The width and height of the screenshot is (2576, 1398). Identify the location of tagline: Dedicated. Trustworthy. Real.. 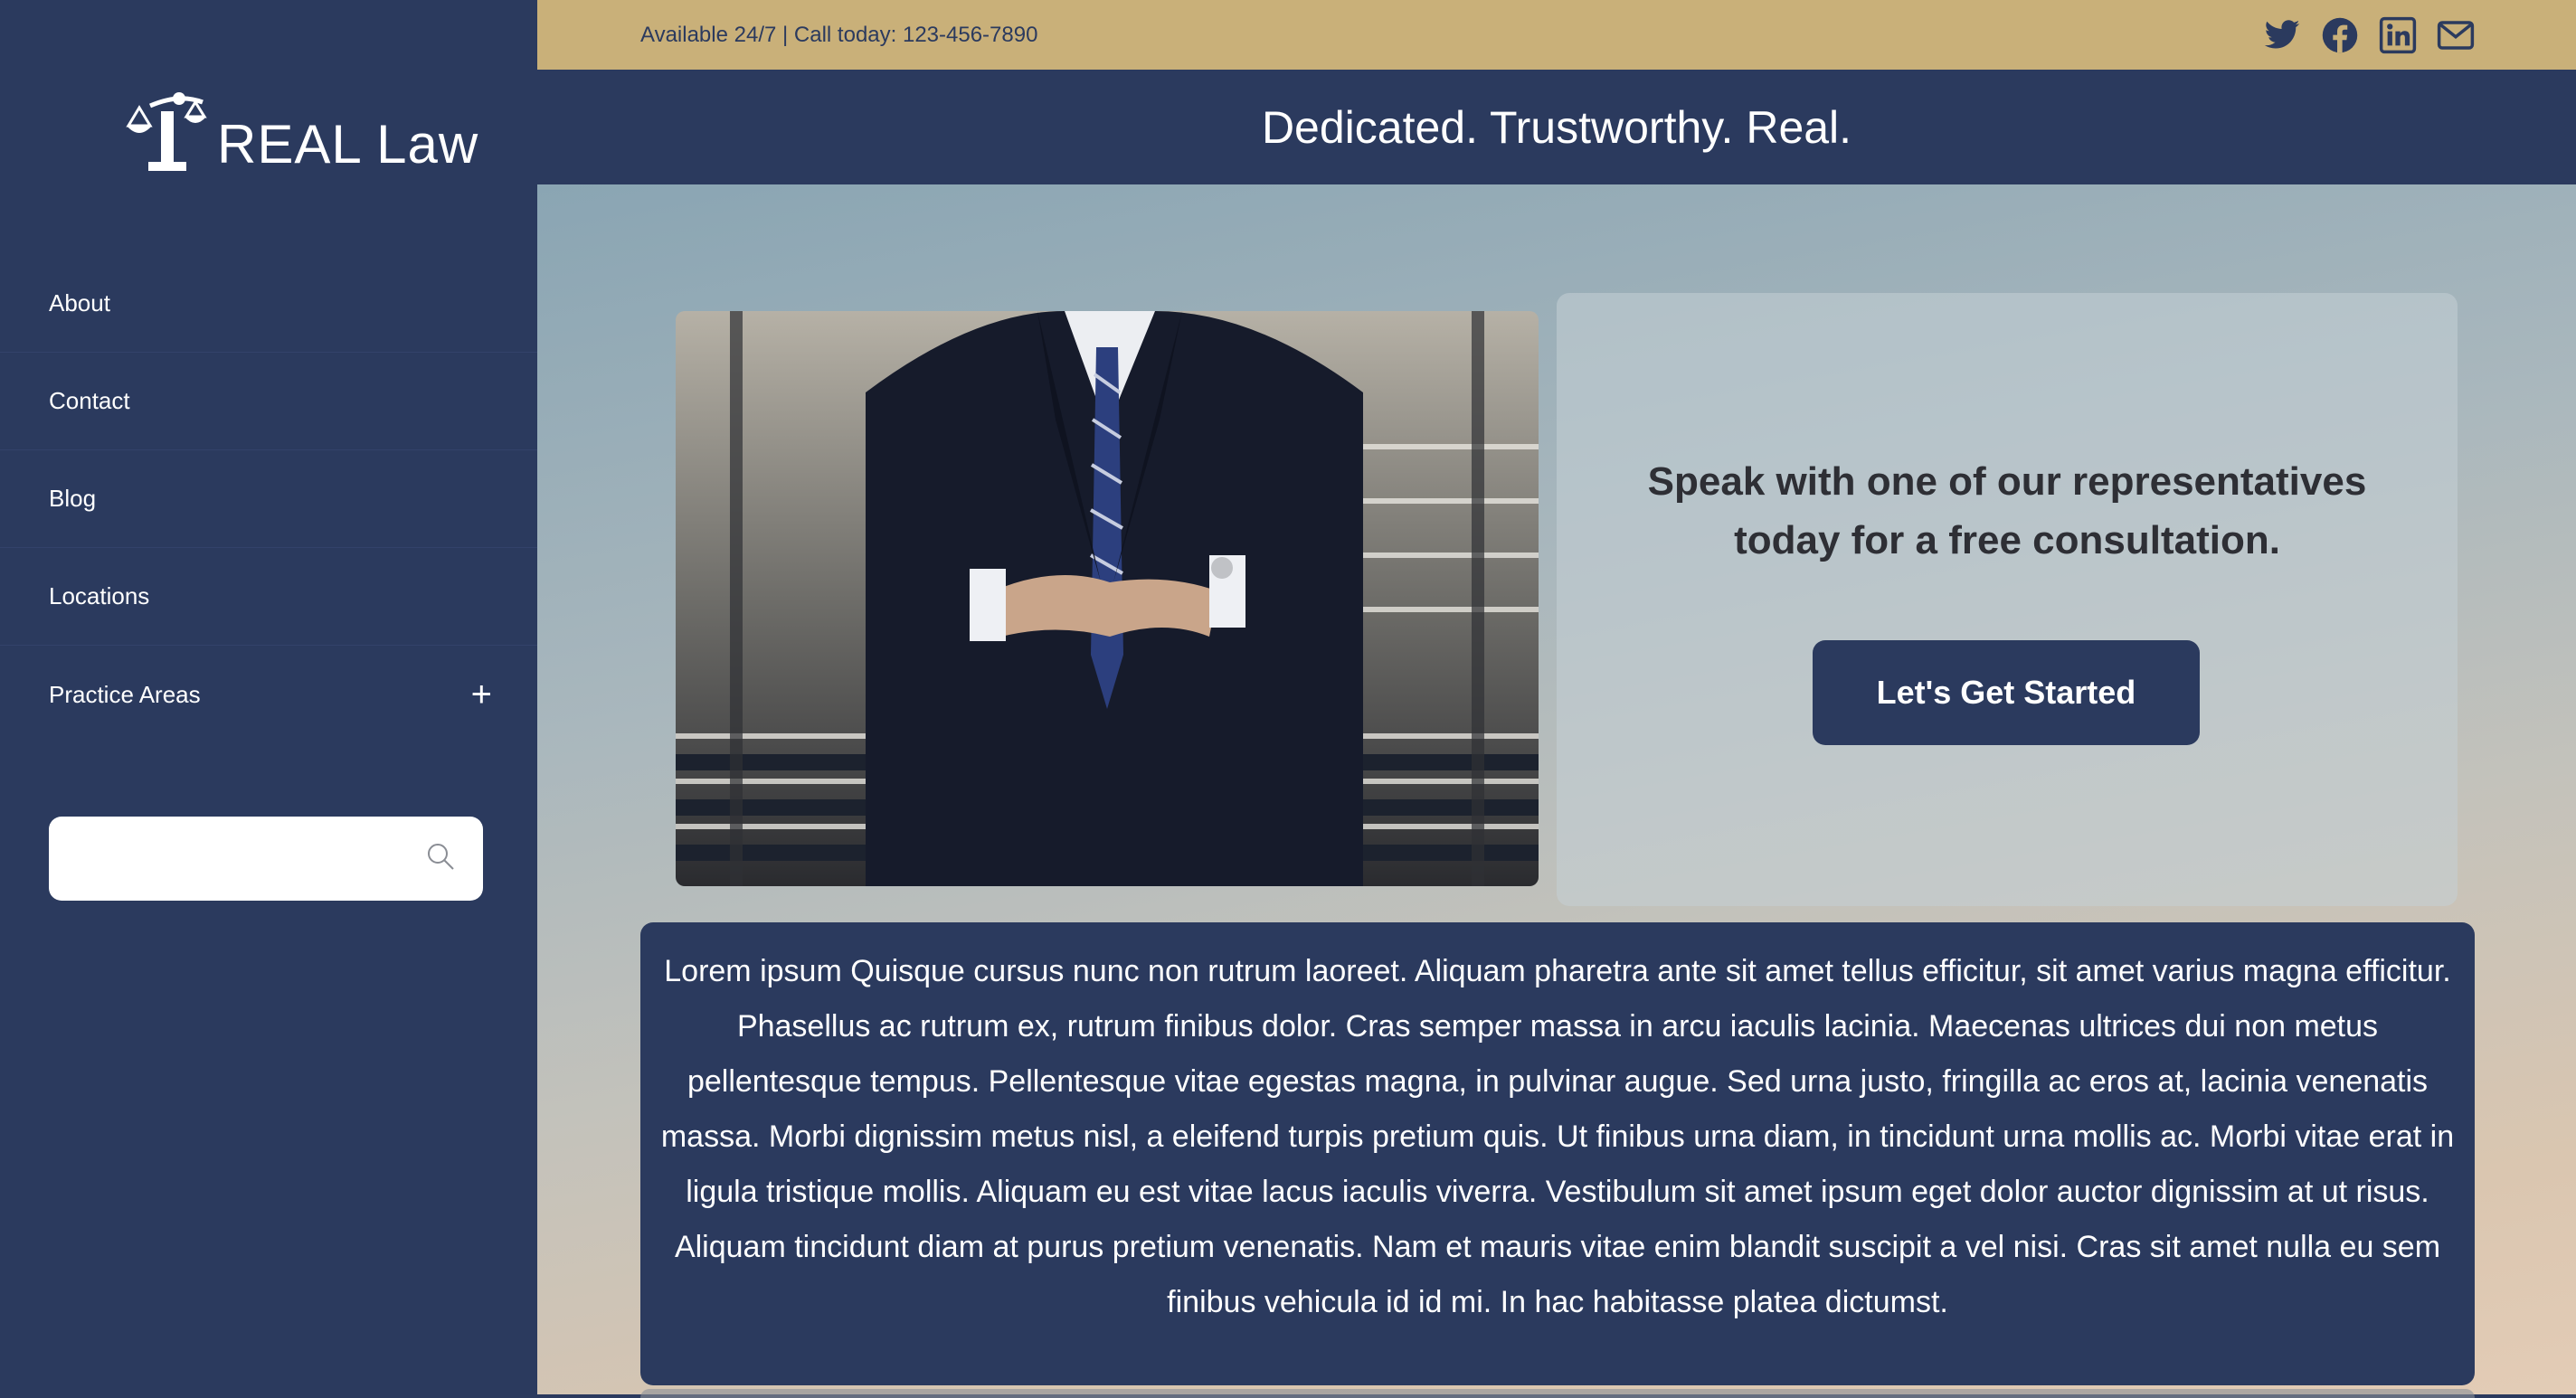
(1556, 127).